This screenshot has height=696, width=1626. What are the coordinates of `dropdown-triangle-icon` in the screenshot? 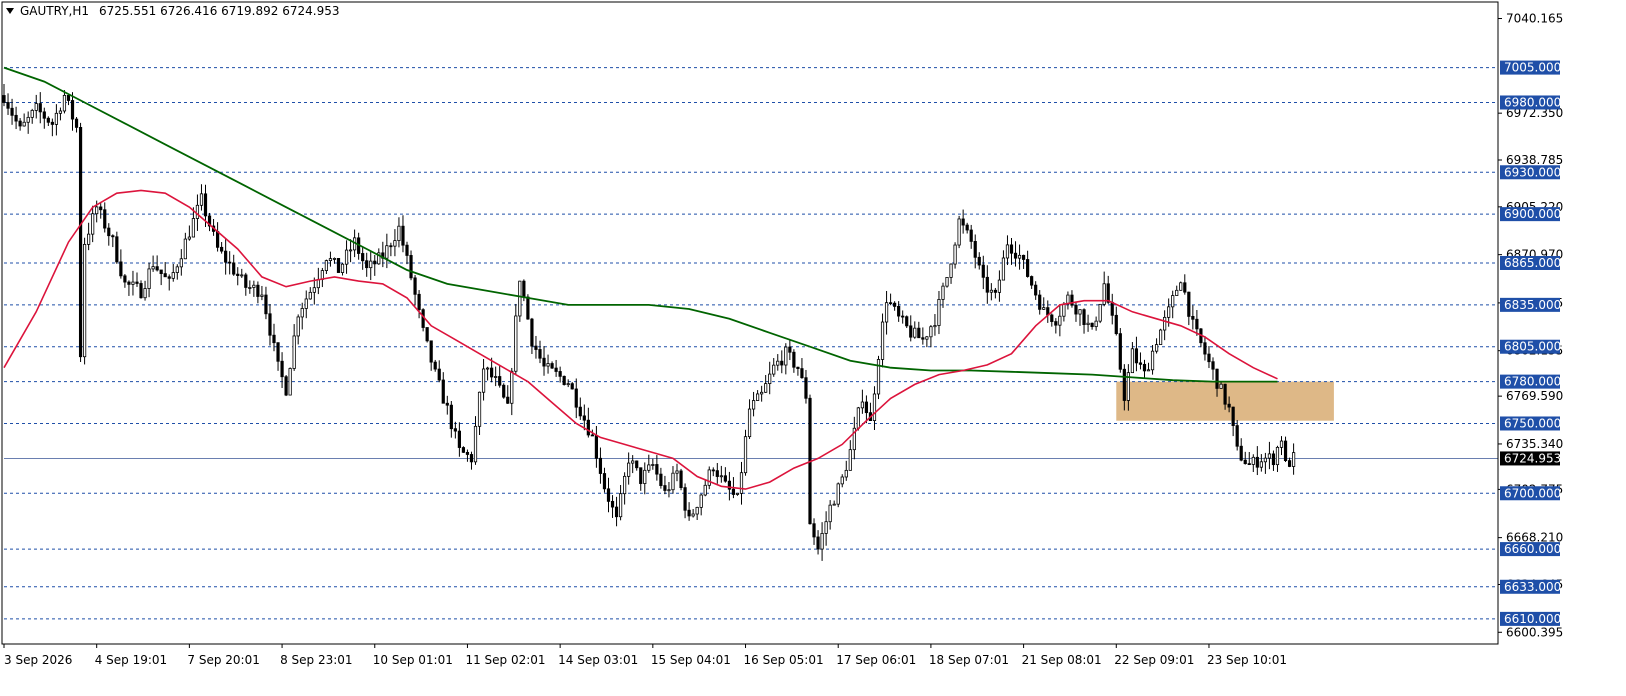 It's located at (10, 11).